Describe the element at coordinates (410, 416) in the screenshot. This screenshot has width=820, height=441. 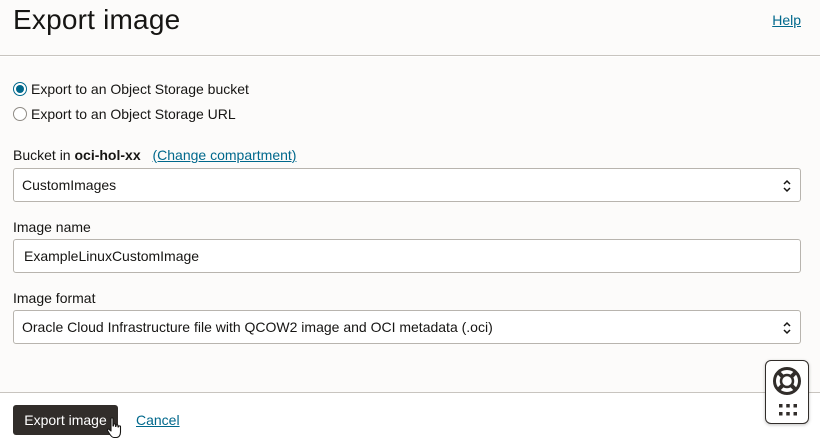
I see `panel-footer: Export image Cancel` at that location.